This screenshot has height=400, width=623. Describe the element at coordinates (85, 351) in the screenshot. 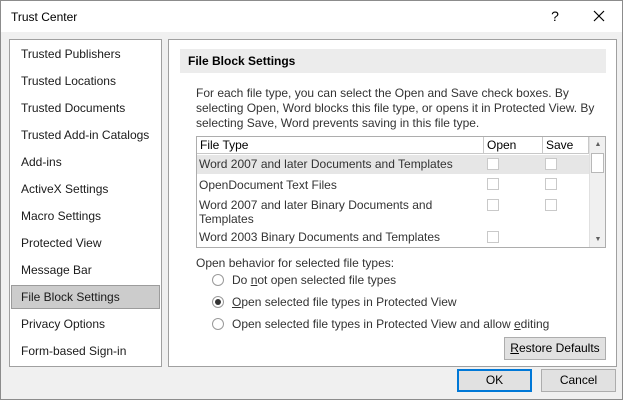

I see `sidebar-item-form-based-sign-in: Form-based Sign-in` at that location.